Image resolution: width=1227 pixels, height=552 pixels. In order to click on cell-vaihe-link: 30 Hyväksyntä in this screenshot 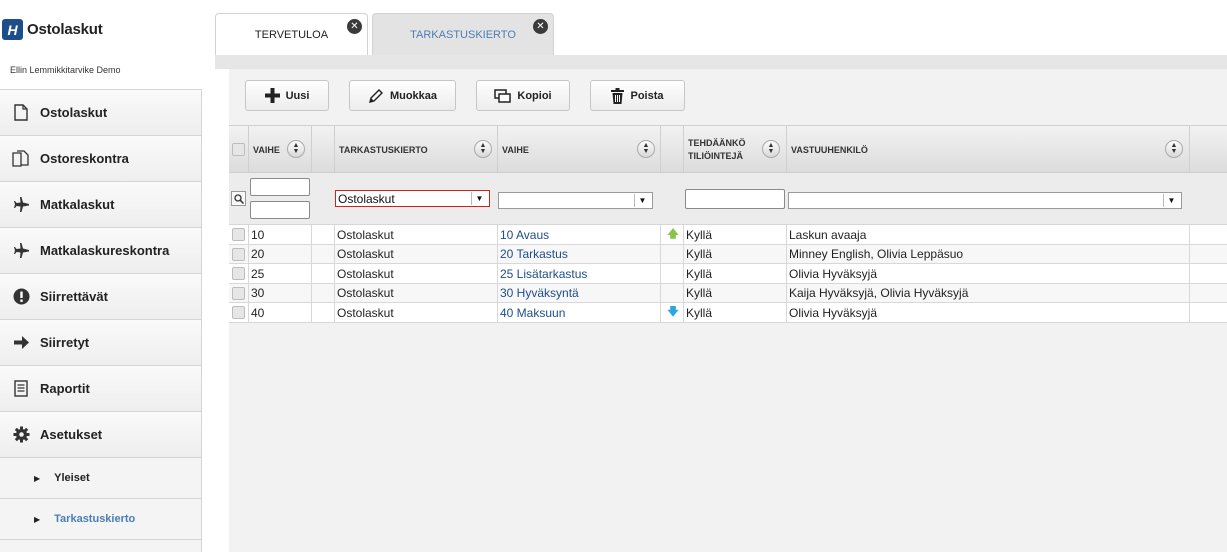, I will do `click(579, 293)`.